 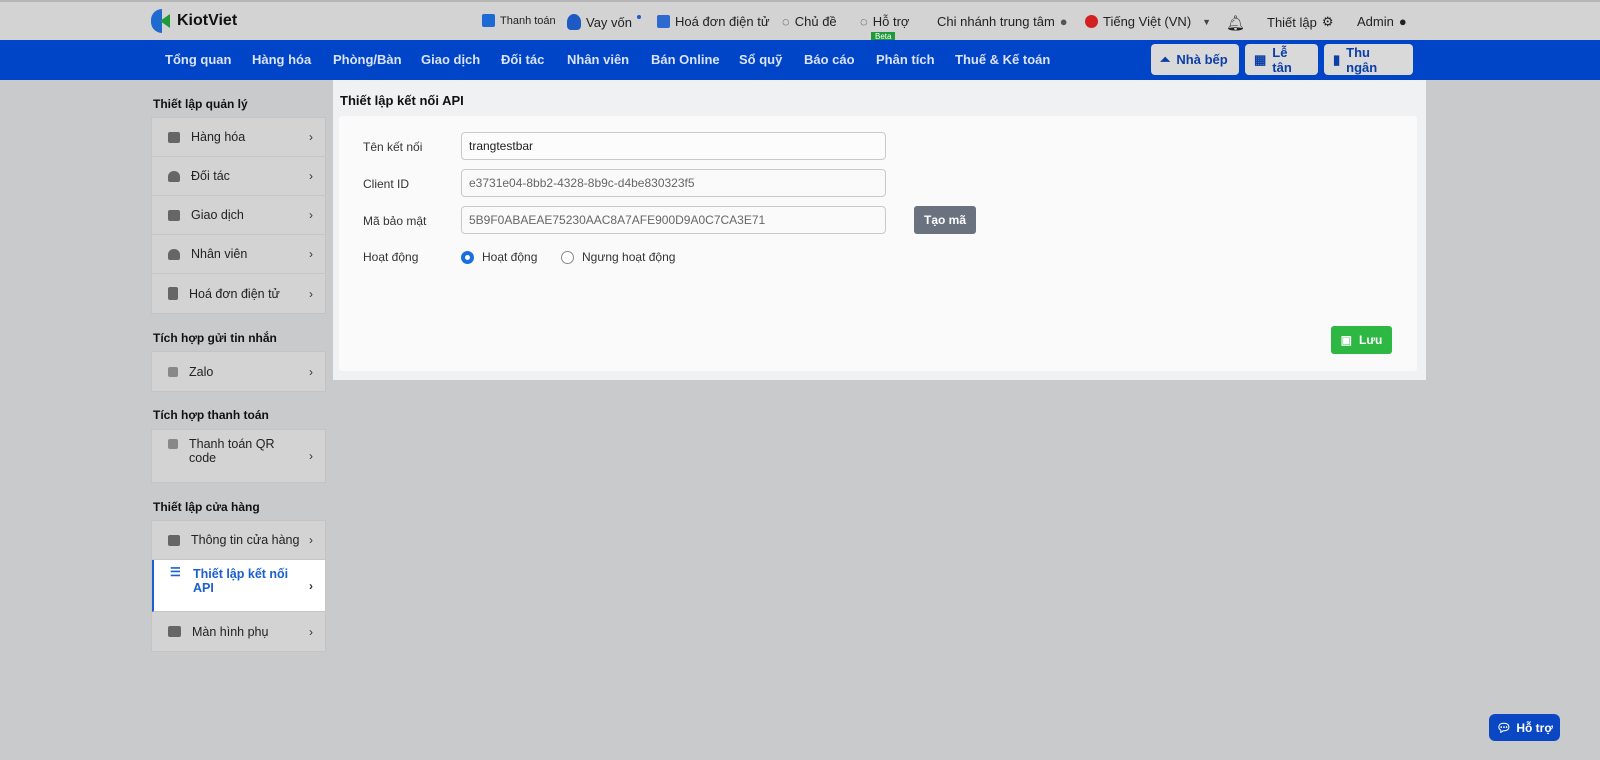 I want to click on sidebar-item-store-info: Thông tin cửa hàng ›, so click(x=238, y=540).